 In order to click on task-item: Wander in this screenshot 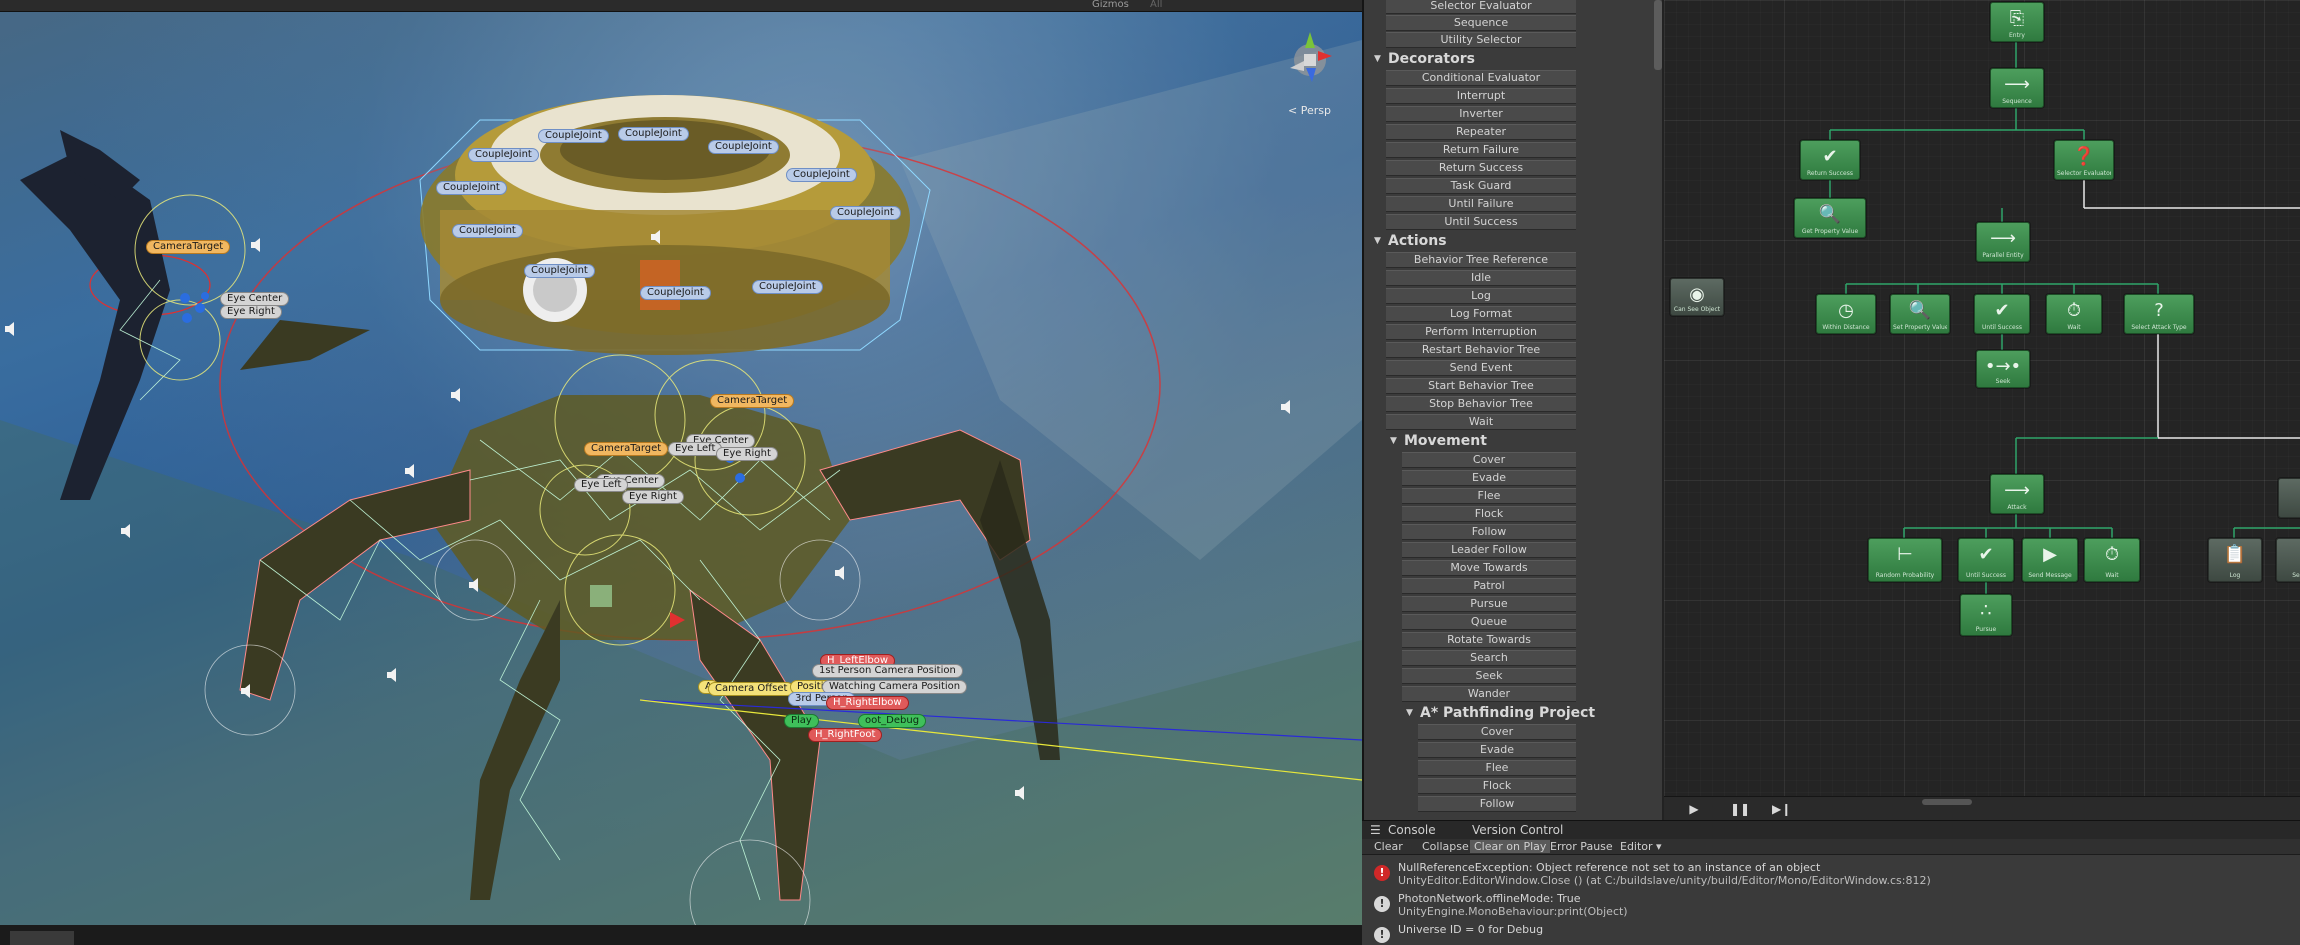, I will do `click(1489, 694)`.